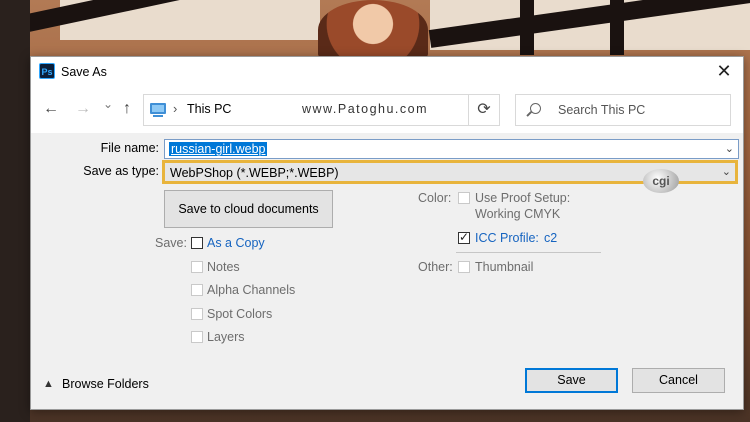 The height and width of the screenshot is (422, 750). Describe the element at coordinates (464, 198) in the screenshot. I see `use-proof-setup-checkbox` at that location.